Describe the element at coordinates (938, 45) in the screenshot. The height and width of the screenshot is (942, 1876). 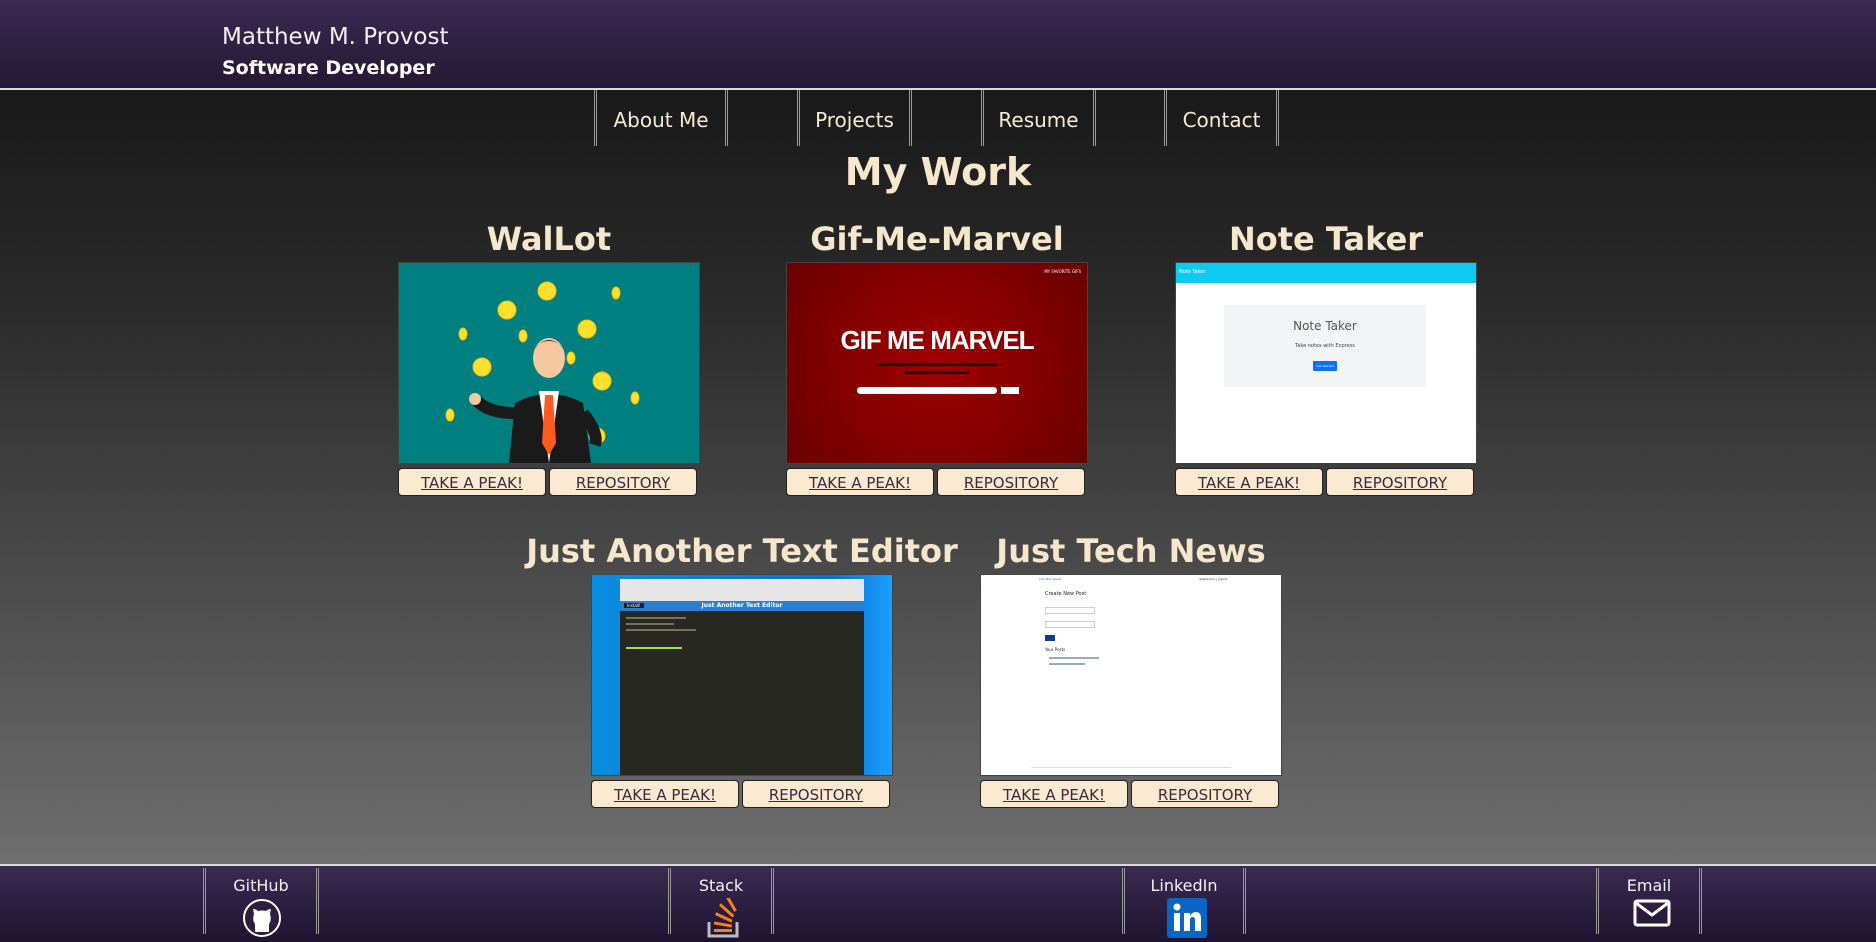
I see `site-header: Matthew M. Provost Software Developer` at that location.